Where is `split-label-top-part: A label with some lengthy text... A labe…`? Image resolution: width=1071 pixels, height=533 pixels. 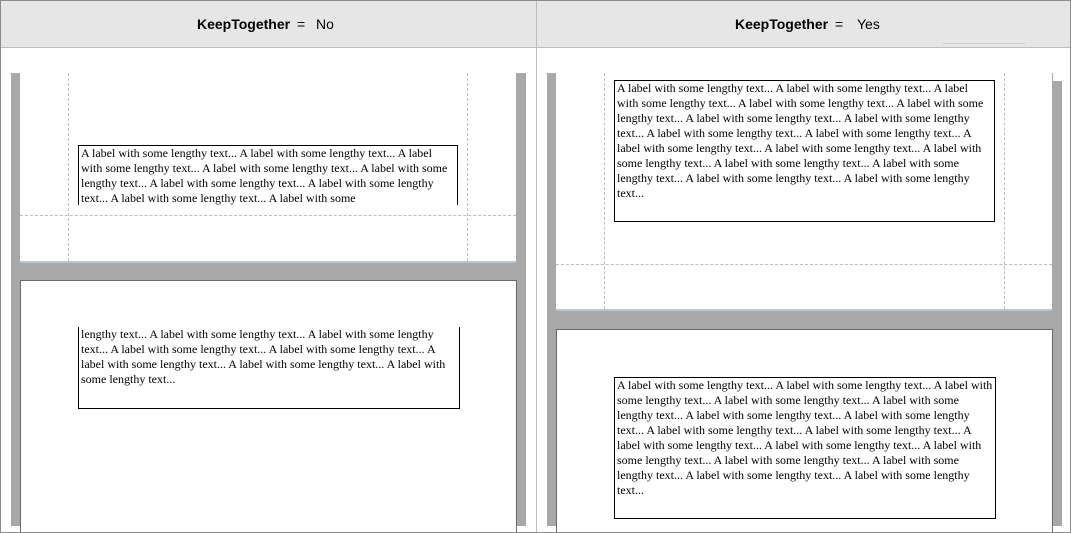 split-label-top-part: A label with some lengthy text... A labe… is located at coordinates (268, 175).